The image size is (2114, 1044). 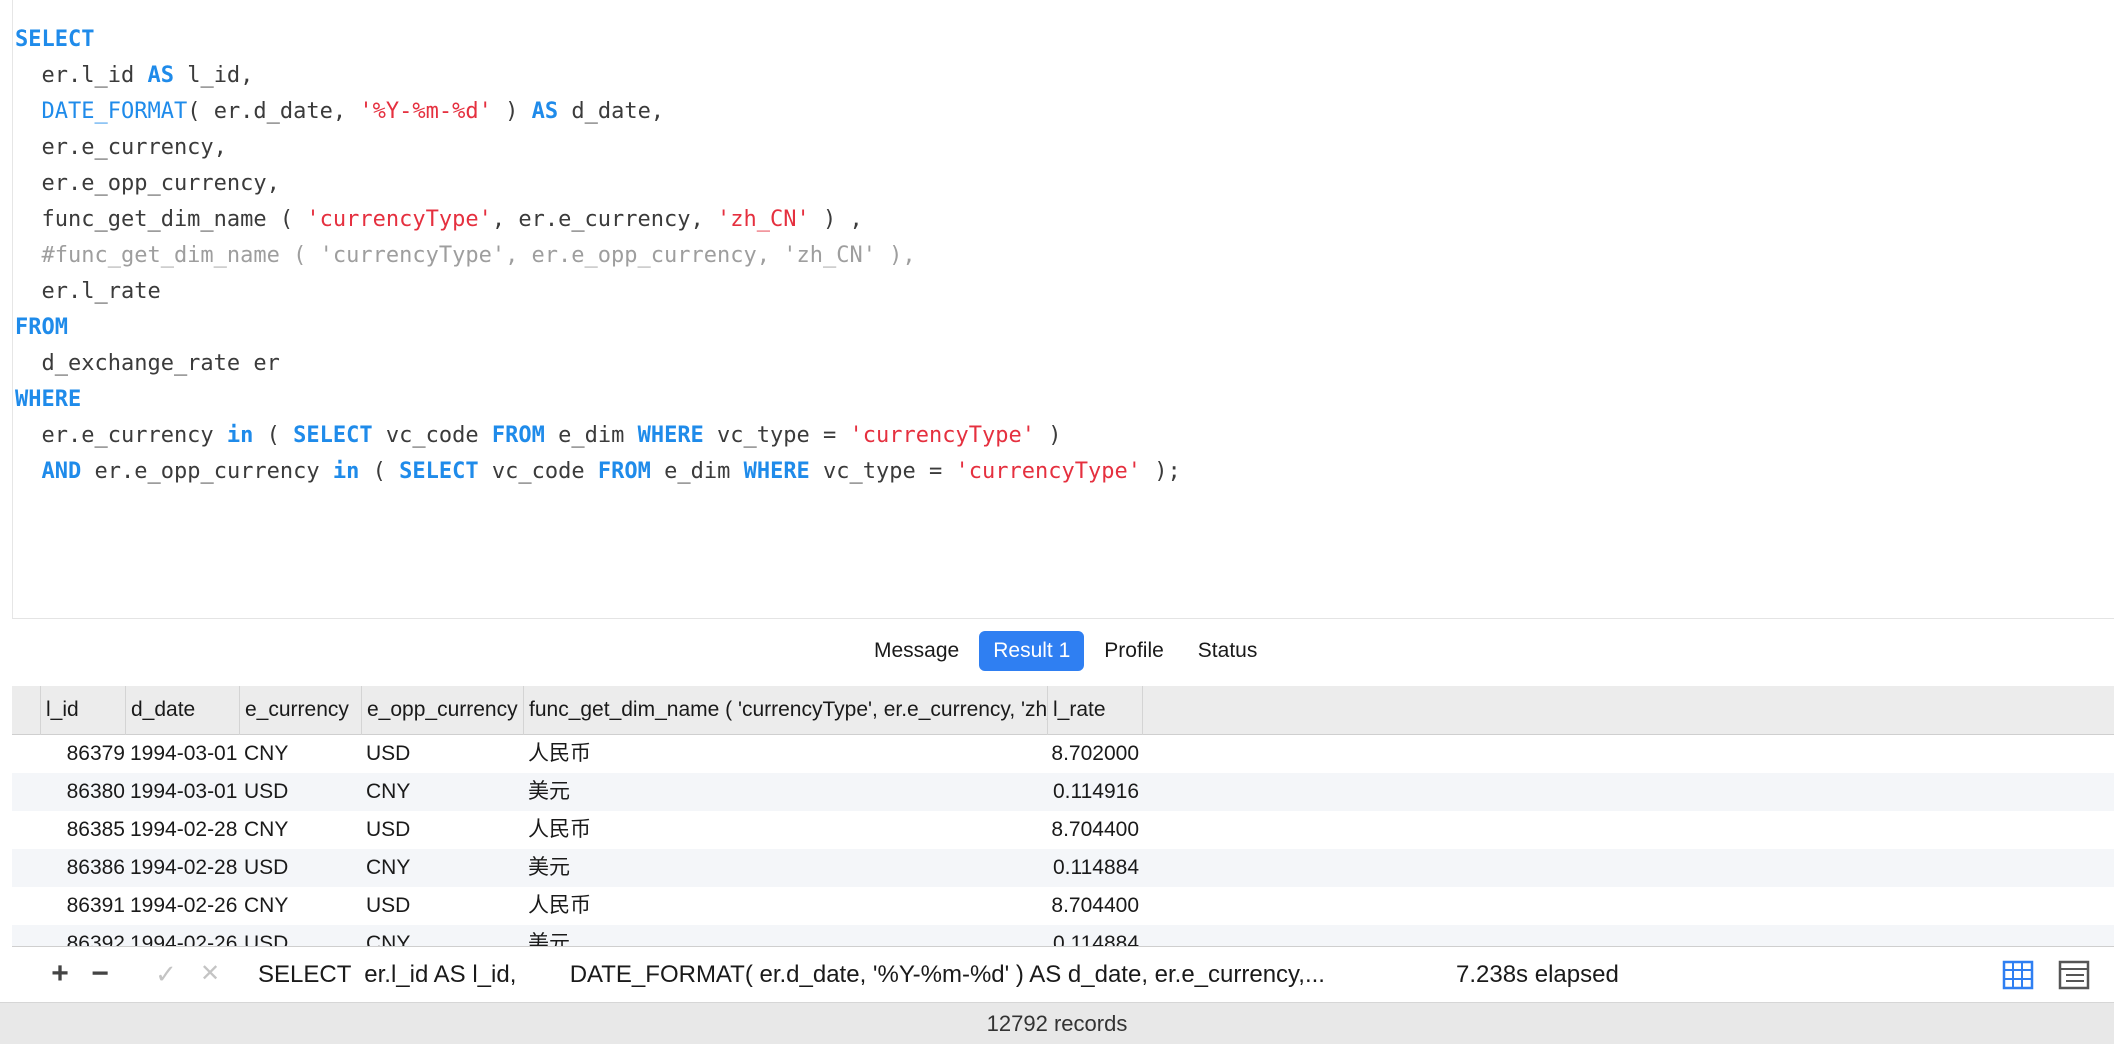 I want to click on cell-l-id: 86386, so click(x=82, y=868).